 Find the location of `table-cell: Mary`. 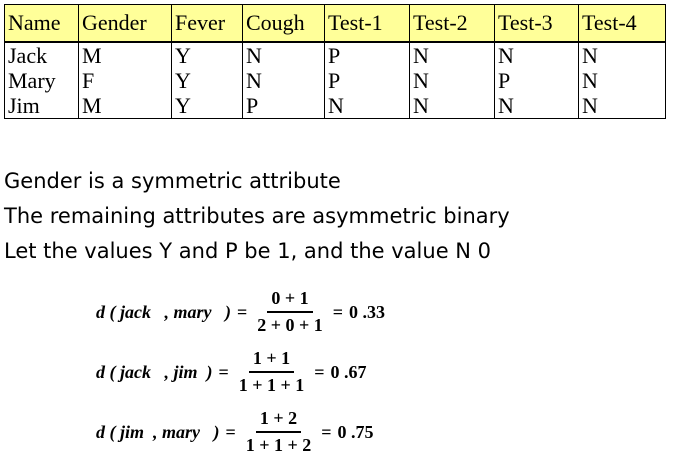

table-cell: Mary is located at coordinates (41, 80).